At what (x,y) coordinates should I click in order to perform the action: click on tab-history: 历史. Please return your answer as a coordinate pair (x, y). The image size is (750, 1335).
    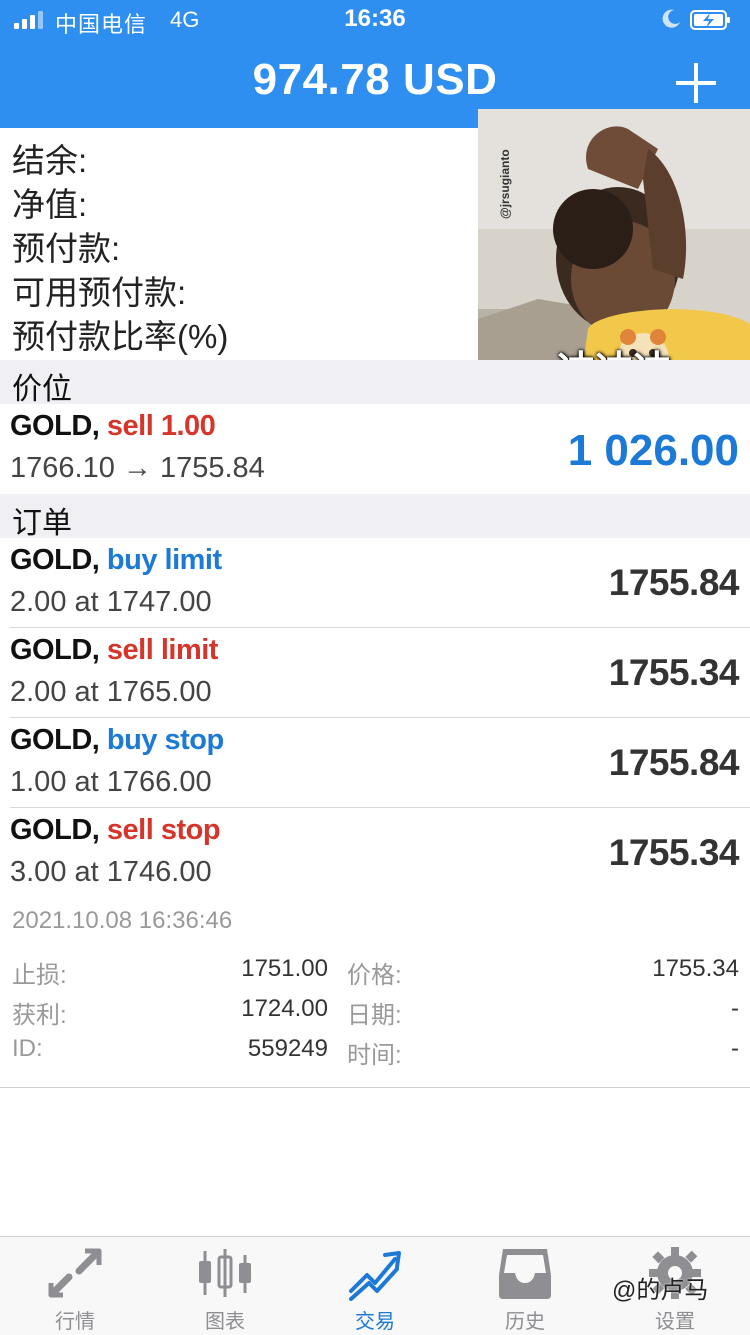
    Looking at the image, I should click on (525, 1286).